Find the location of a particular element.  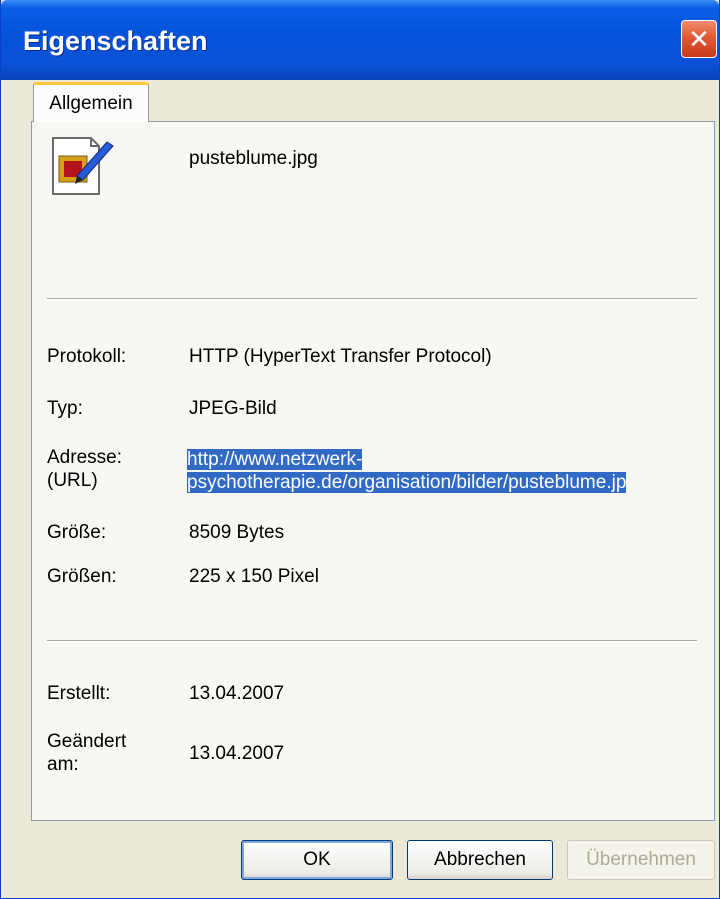

apply-button: Übernehmen is located at coordinates (641, 860).